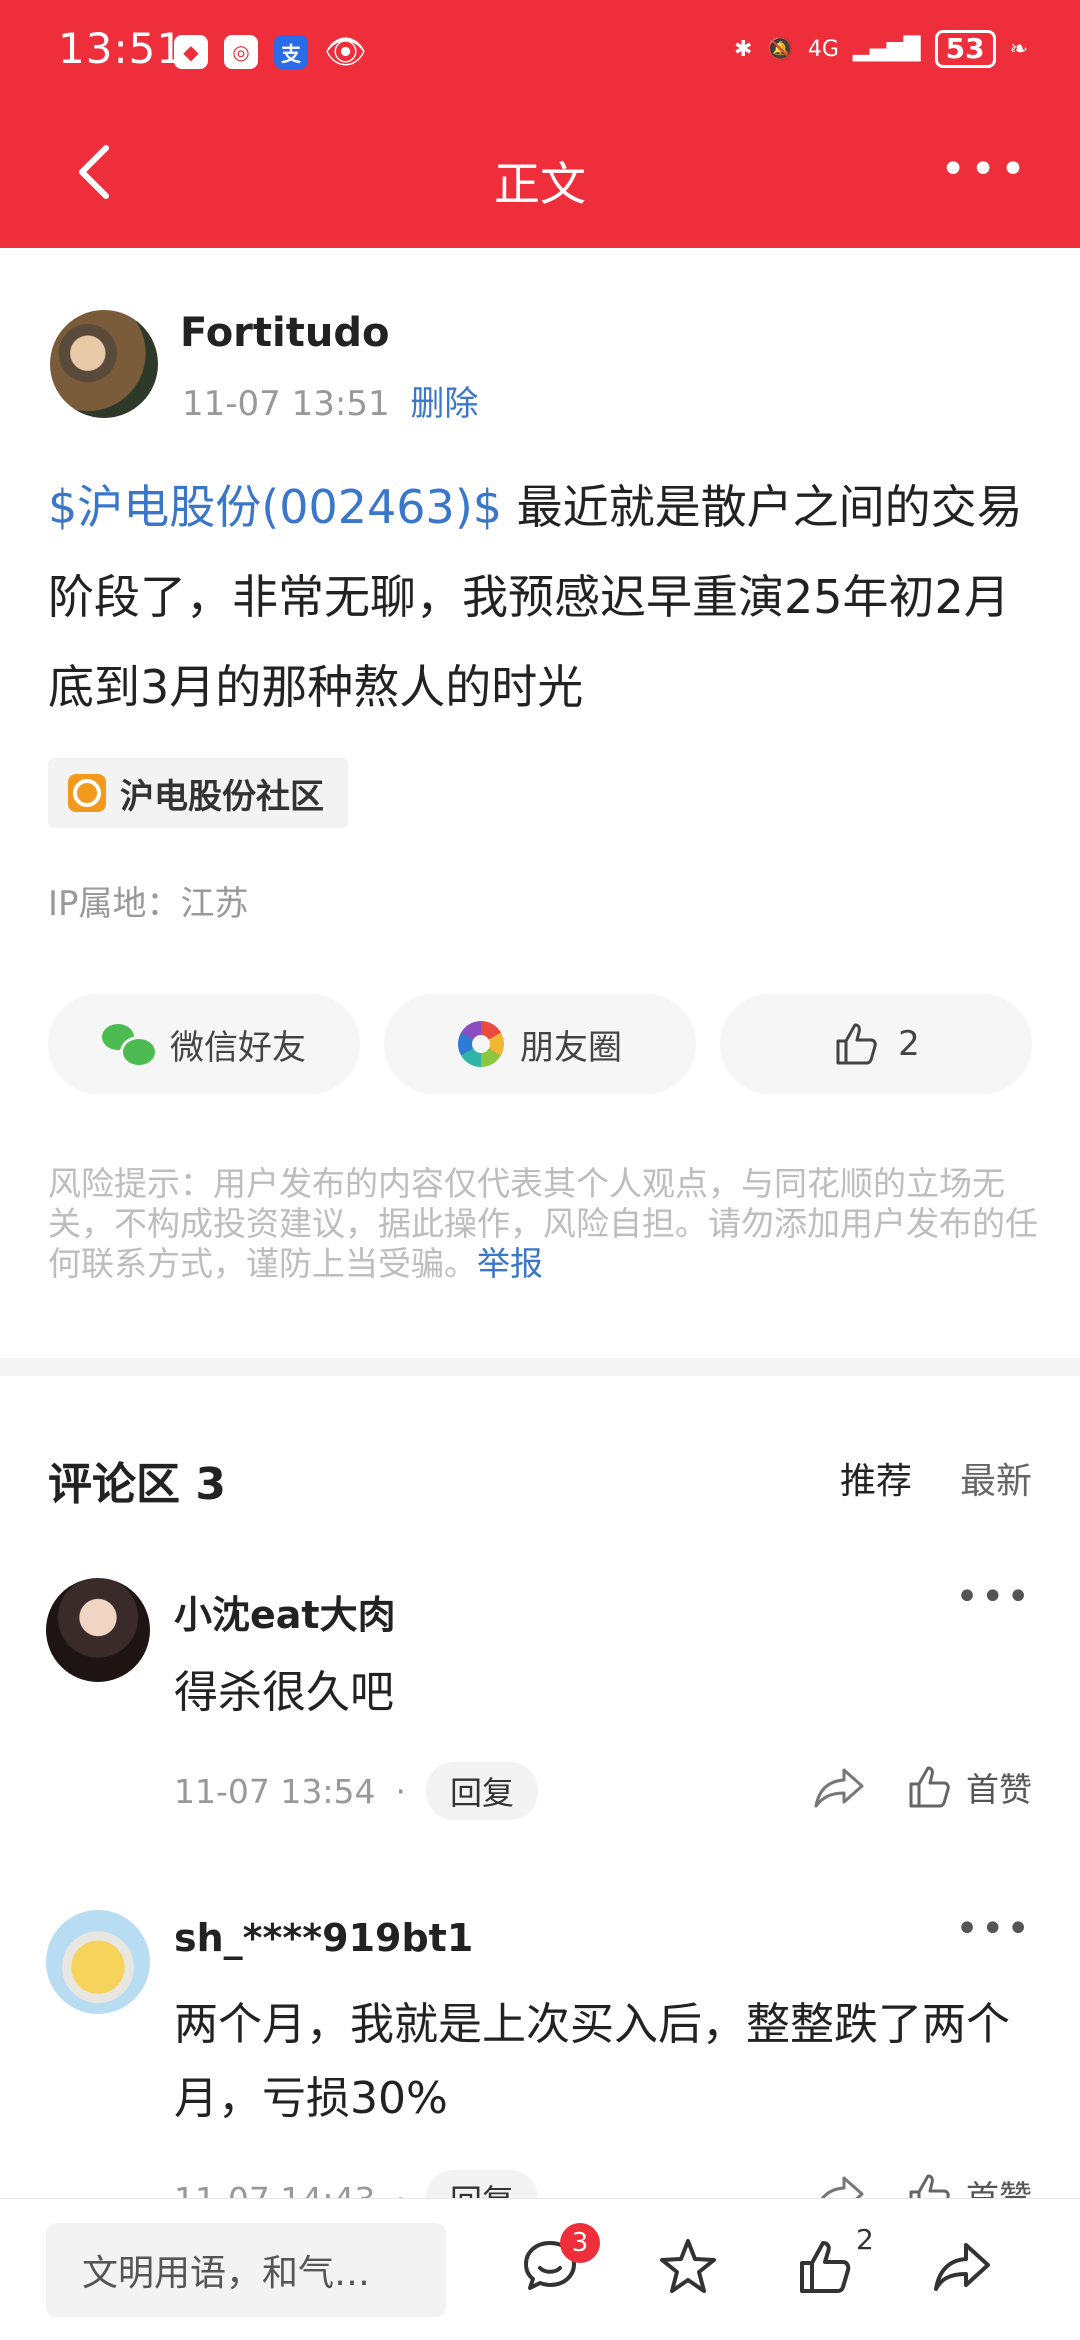 The image size is (1080, 2340). Describe the element at coordinates (909, 1044) in the screenshot. I see `like-count: 2` at that location.